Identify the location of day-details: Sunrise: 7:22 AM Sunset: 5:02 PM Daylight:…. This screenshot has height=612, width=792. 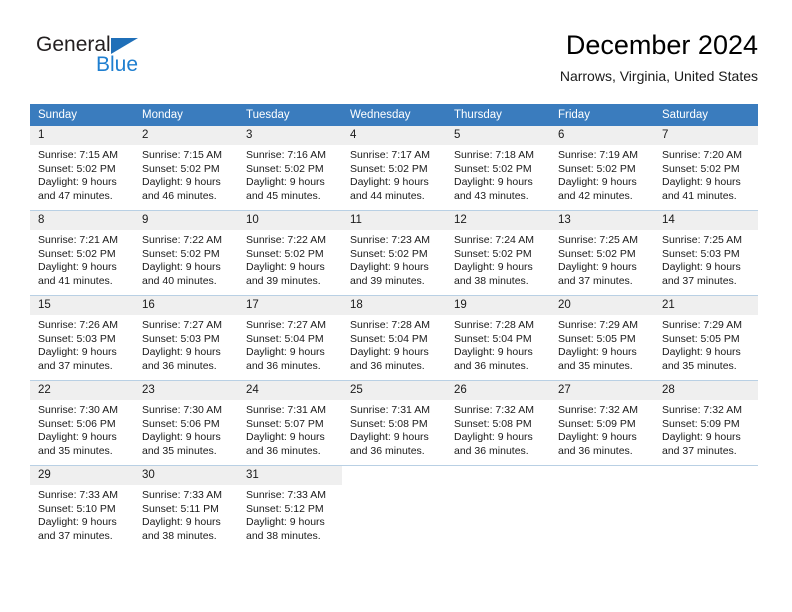
(290, 259).